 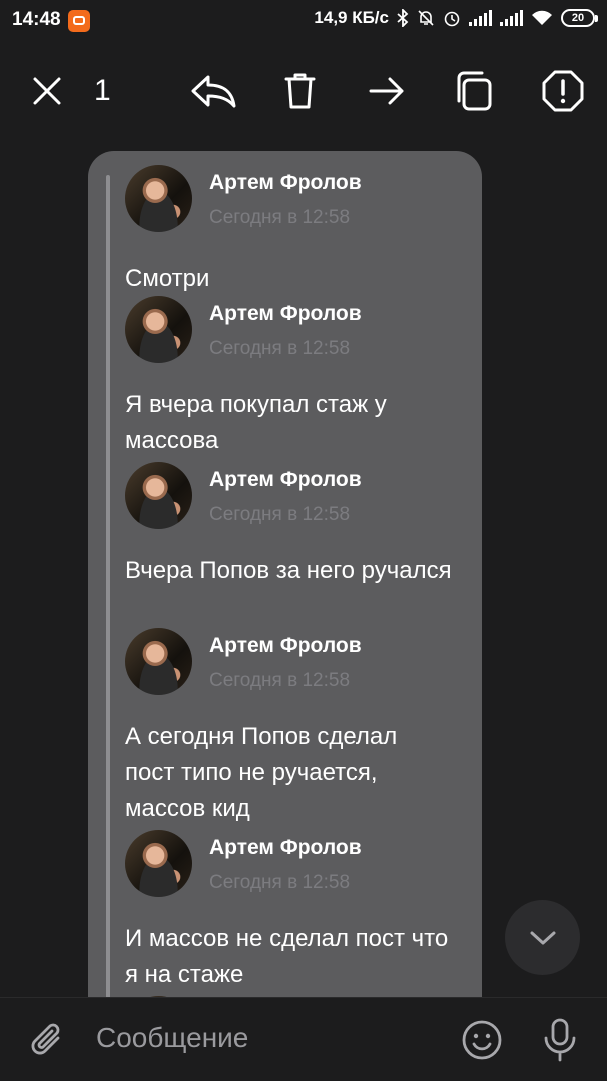 I want to click on emoji-icon, so click(x=482, y=1040).